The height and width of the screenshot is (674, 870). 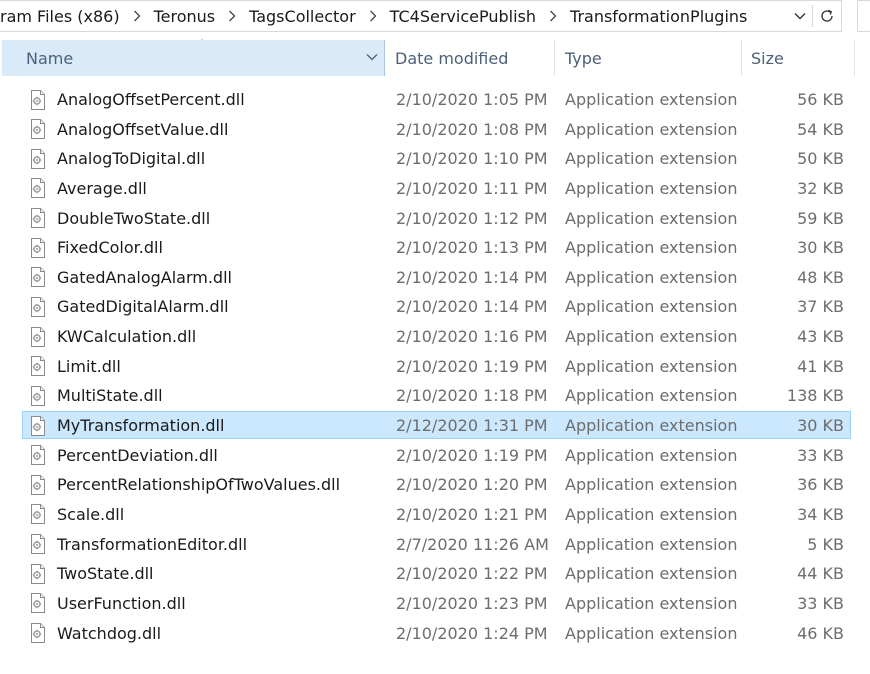 I want to click on search-box, so click(x=863, y=16).